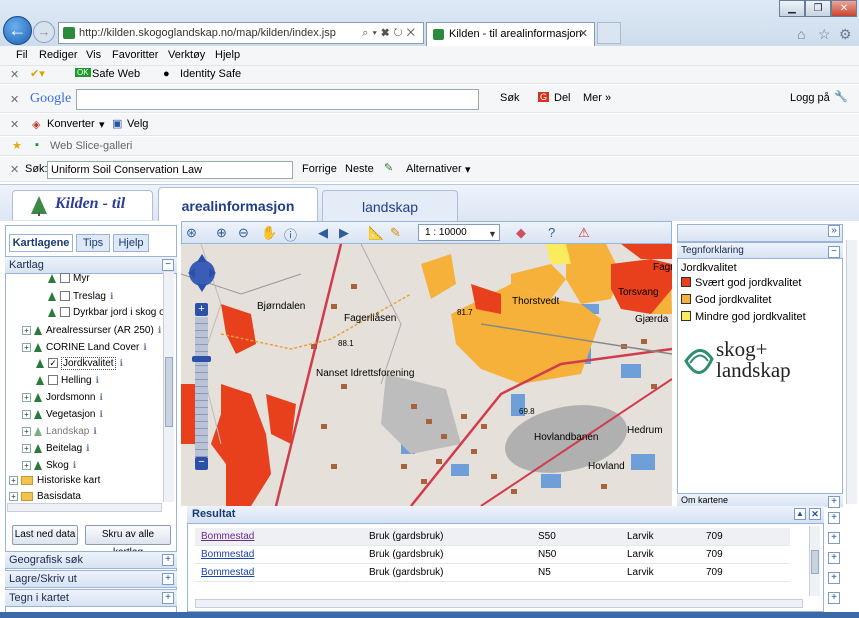 The height and width of the screenshot is (618, 859). I want to click on folder-historiske-kart: + Historiske kart, so click(54, 481).